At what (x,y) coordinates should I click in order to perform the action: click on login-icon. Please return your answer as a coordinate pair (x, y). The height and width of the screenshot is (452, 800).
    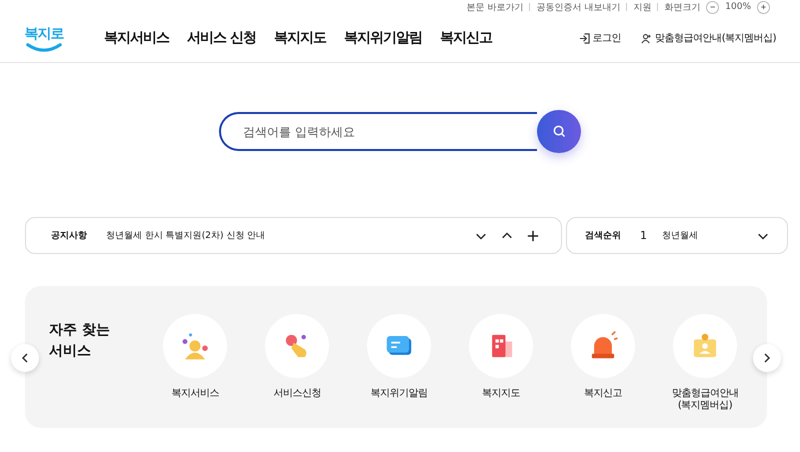
    Looking at the image, I should click on (584, 38).